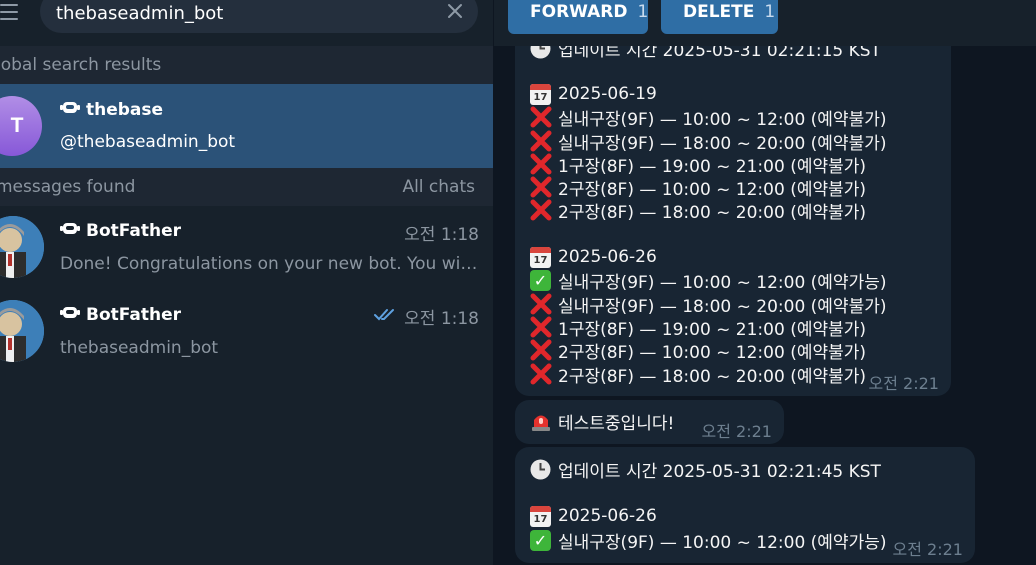 This screenshot has height=565, width=1036. I want to click on selection-toolbar: FORWARD 1 DELETE 1, so click(765, 23).